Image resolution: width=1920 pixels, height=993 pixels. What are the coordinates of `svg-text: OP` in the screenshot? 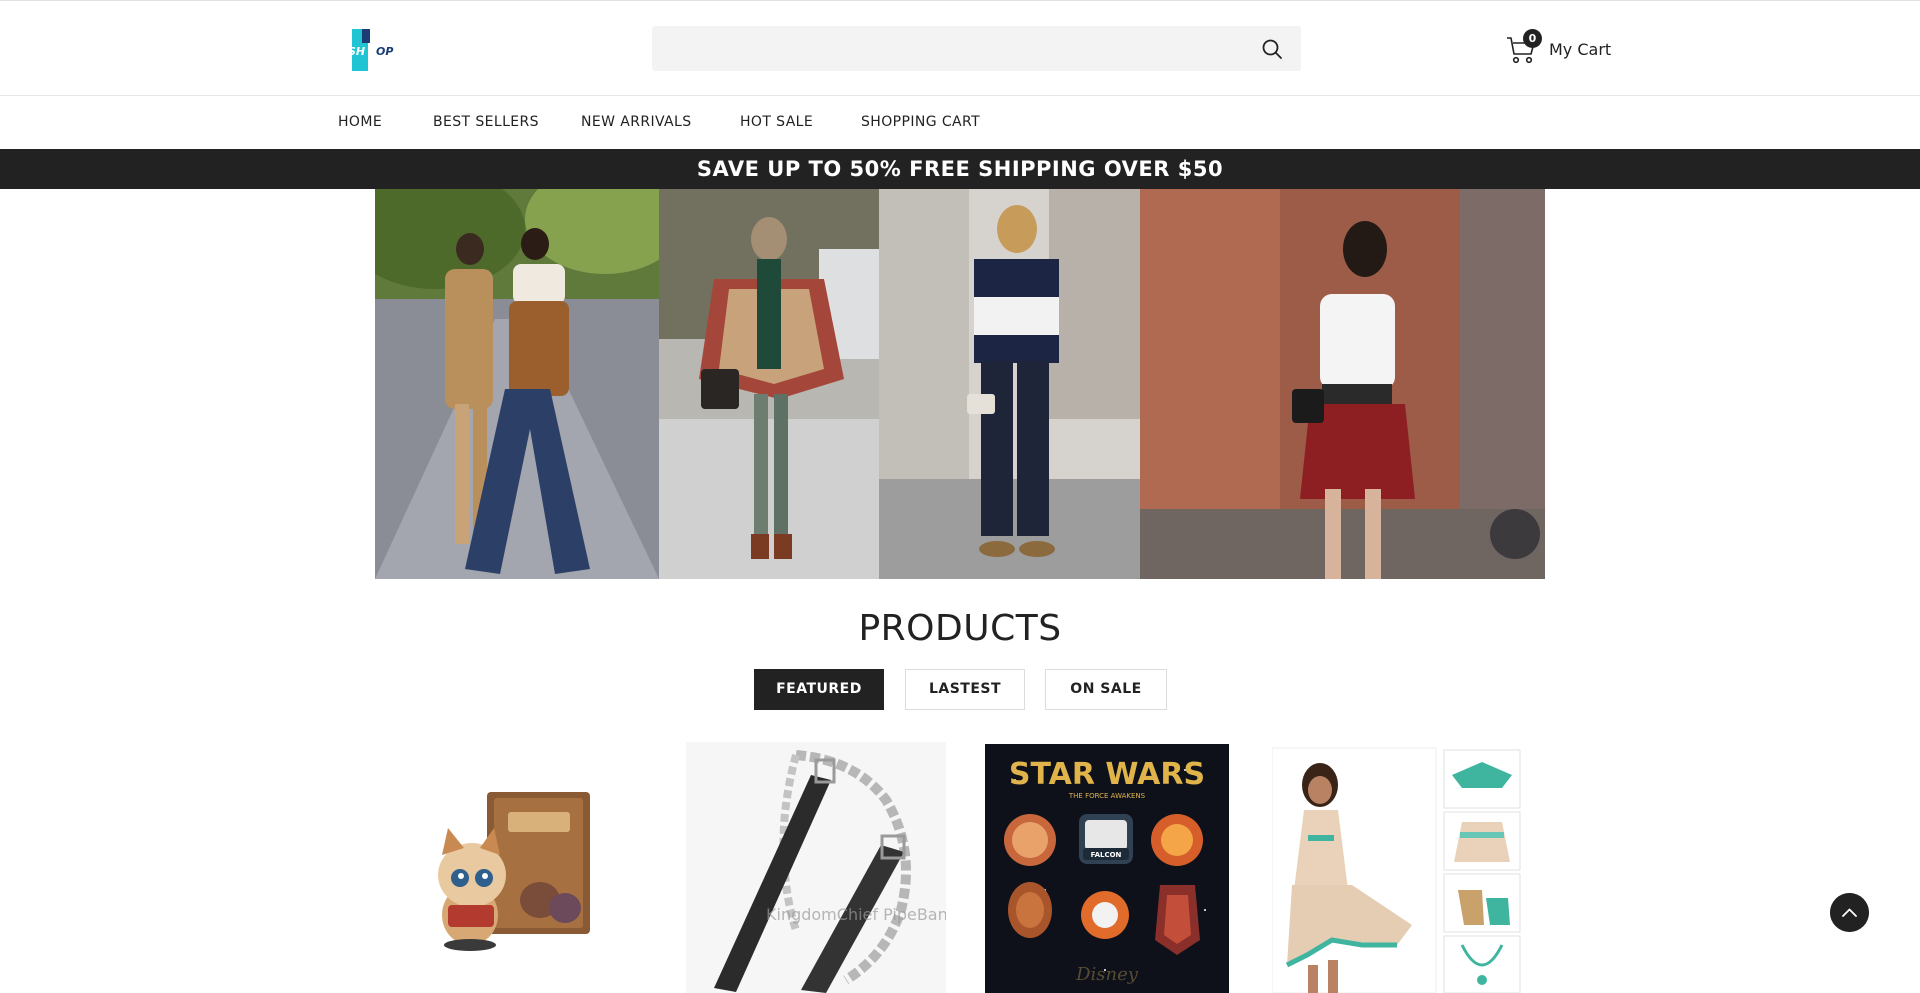 It's located at (384, 51).